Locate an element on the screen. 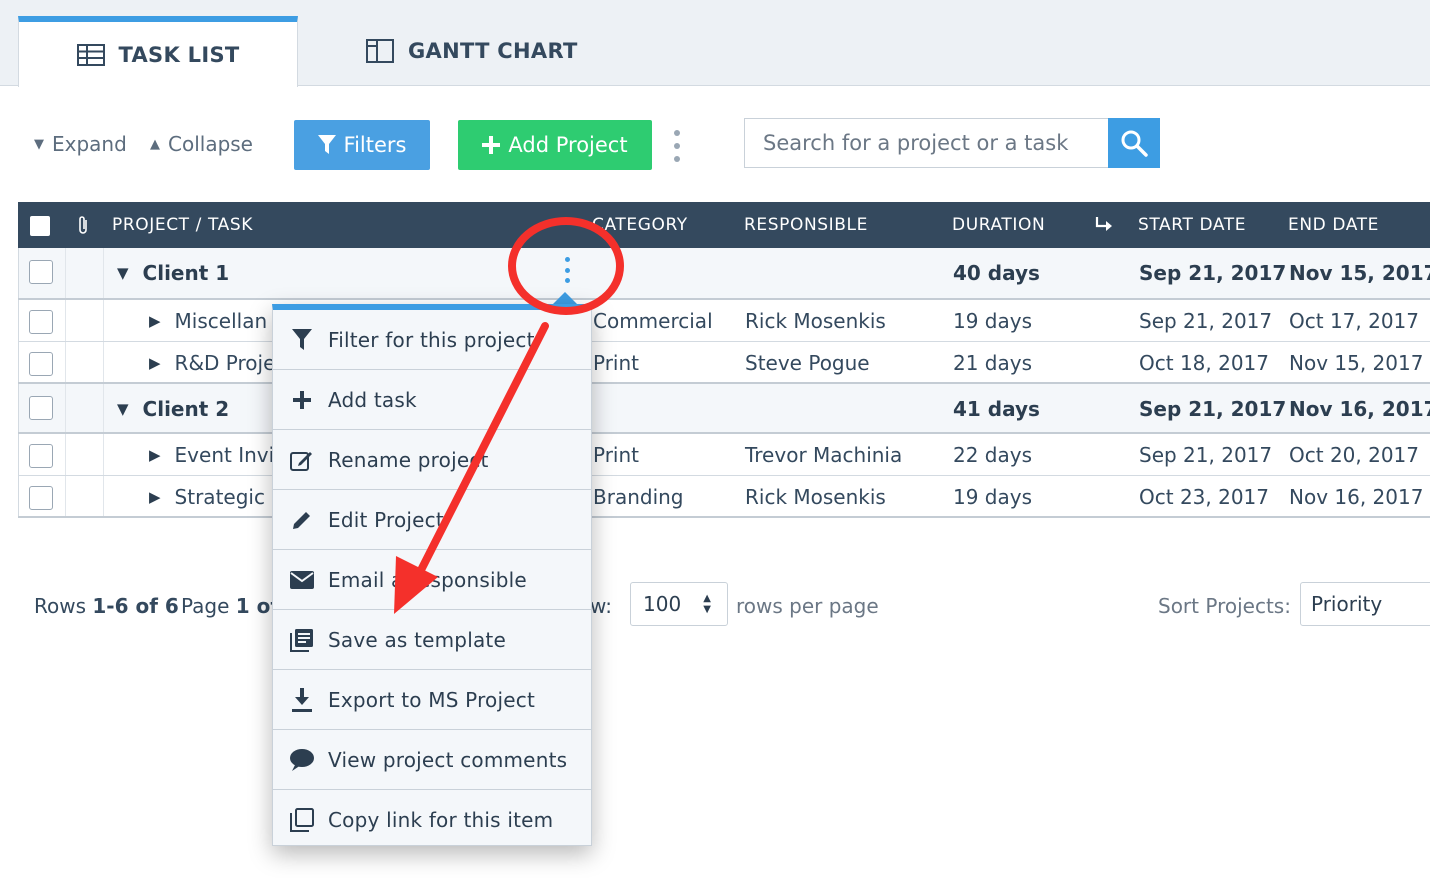 The width and height of the screenshot is (1430, 878). rows-prefix: Rows is located at coordinates (63, 606).